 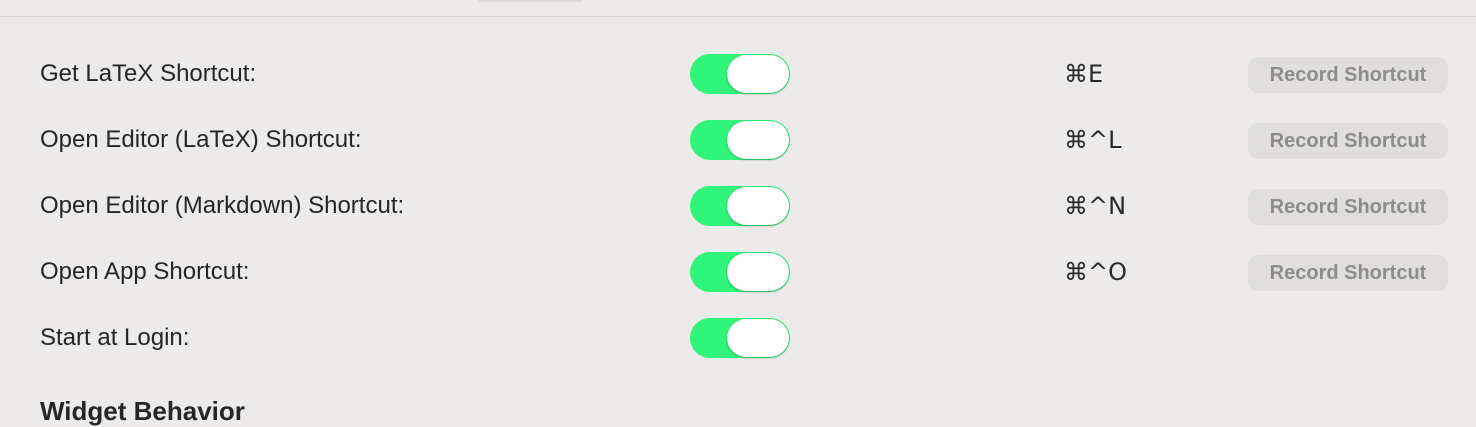 What do you see at coordinates (530, 1) in the screenshot?
I see `toolbar-tab-edge` at bounding box center [530, 1].